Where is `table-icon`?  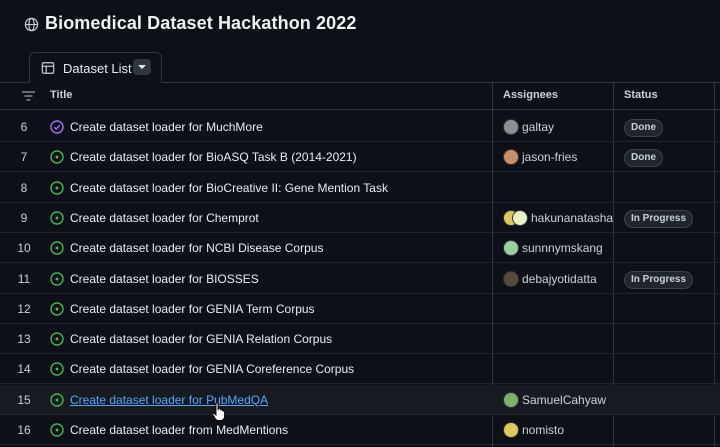 table-icon is located at coordinates (48, 68).